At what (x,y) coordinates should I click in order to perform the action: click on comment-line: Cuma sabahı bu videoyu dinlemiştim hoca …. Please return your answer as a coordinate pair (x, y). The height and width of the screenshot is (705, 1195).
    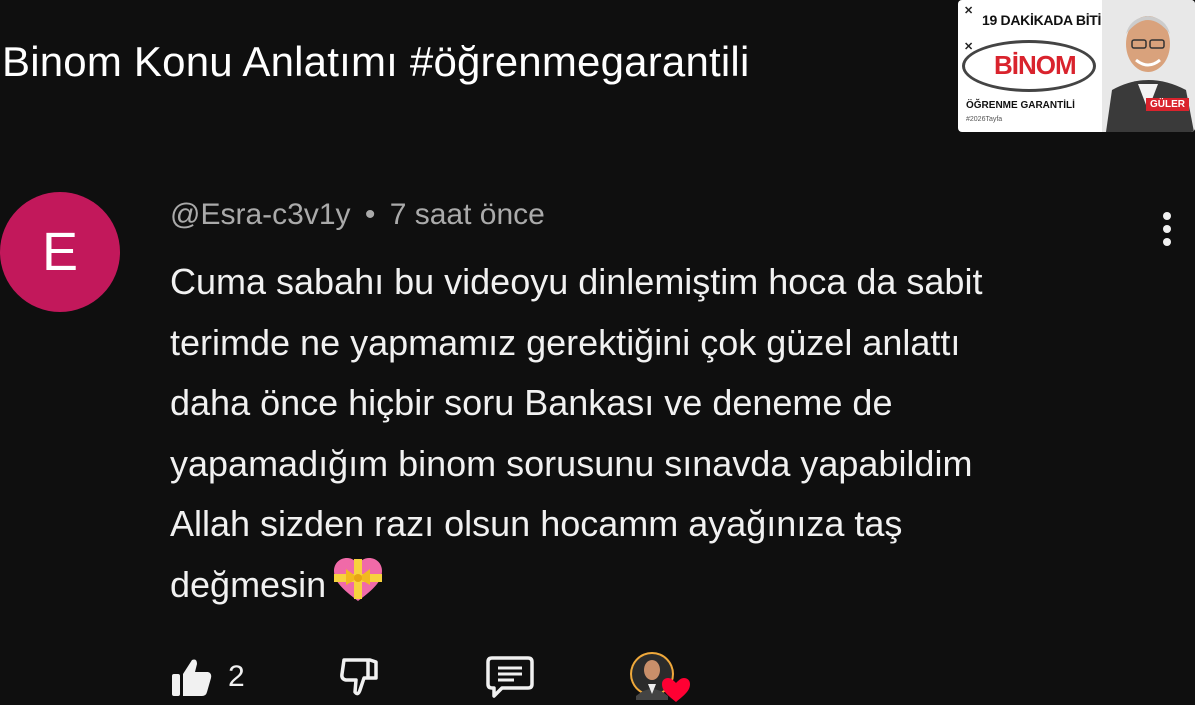
    Looking at the image, I should click on (576, 281).